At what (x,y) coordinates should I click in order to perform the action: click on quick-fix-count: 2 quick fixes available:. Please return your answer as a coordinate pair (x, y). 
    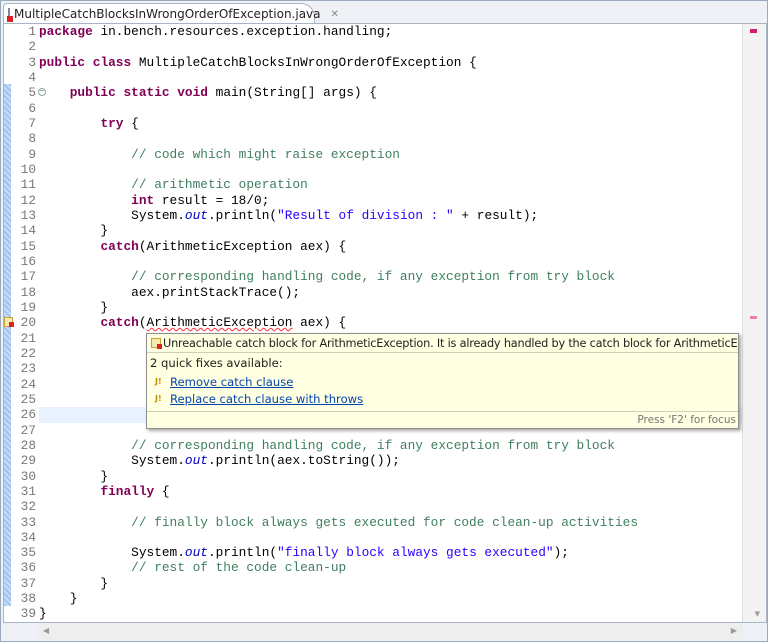
    Looking at the image, I should click on (216, 363).